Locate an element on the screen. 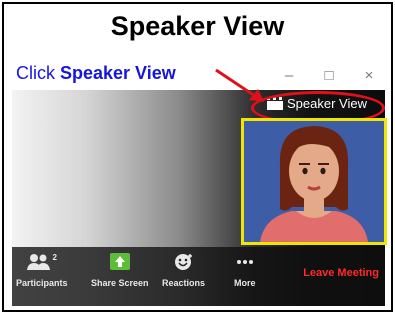 This screenshot has width=395, height=314. minimize-button: – is located at coordinates (289, 75).